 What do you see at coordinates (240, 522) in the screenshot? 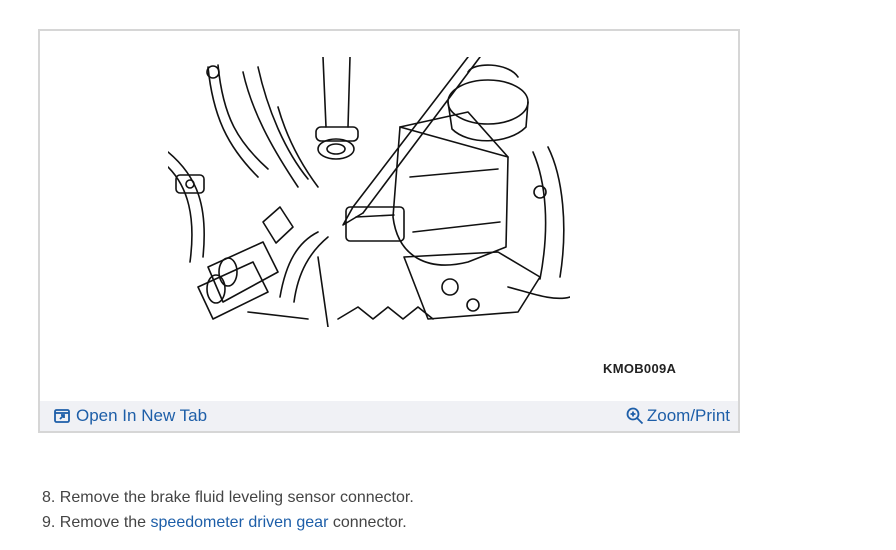
I see `speedometer-driven-gear-link: speedometer driven gear` at bounding box center [240, 522].